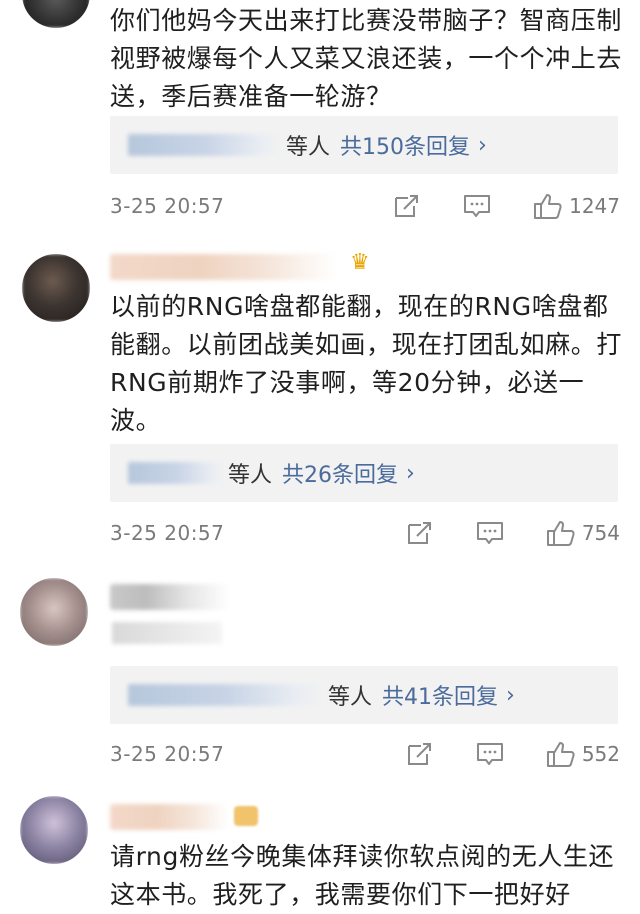  Describe the element at coordinates (340, 473) in the screenshot. I see `reply-count-link: 共26条回复` at that location.